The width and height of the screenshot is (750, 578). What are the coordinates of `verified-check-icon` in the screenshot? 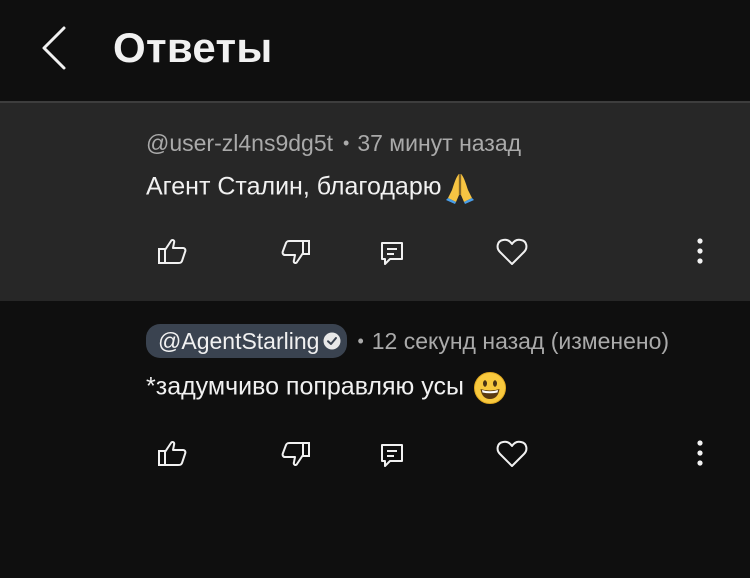 It's located at (332, 341).